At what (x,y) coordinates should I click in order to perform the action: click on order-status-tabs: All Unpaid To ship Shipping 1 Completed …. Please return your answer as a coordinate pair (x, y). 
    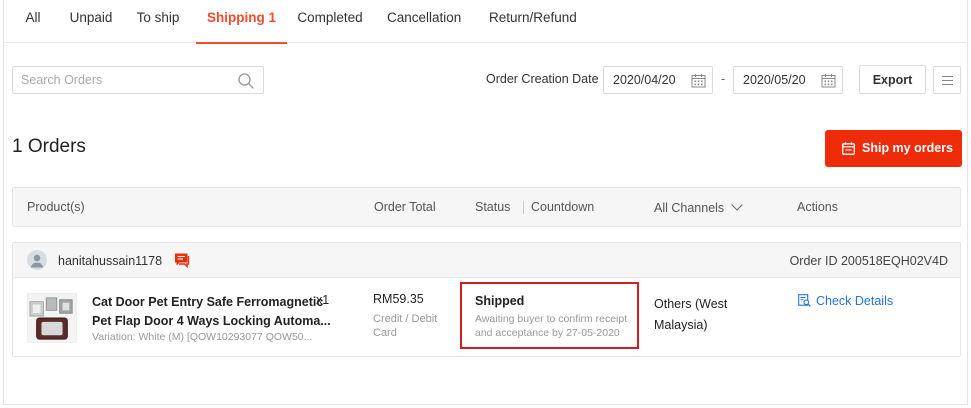
    Looking at the image, I should click on (486, 22).